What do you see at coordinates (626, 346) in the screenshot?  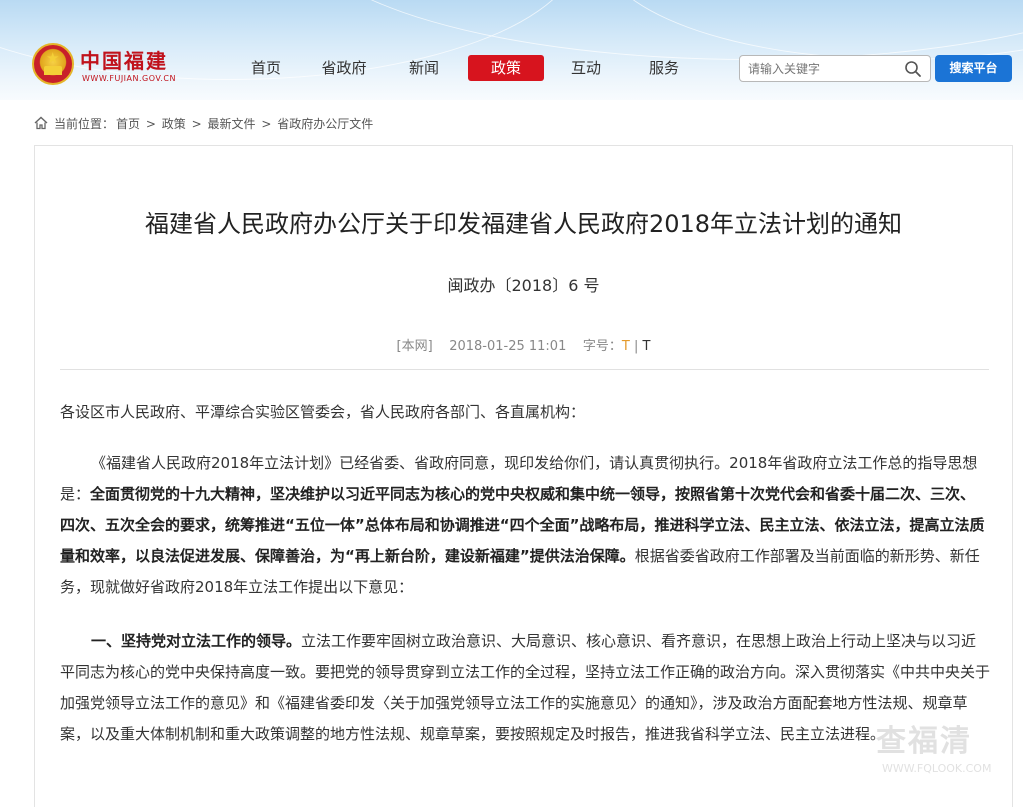 I see `font-size-large-button: T` at bounding box center [626, 346].